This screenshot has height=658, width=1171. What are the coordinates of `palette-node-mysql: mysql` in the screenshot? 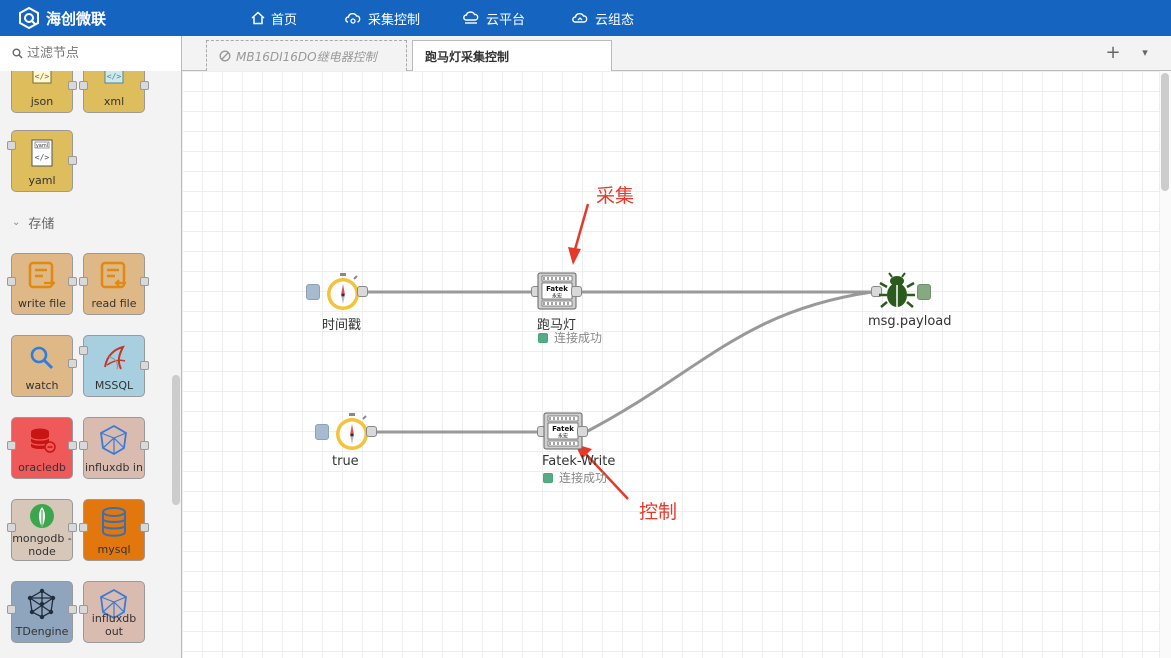 It's located at (114, 530).